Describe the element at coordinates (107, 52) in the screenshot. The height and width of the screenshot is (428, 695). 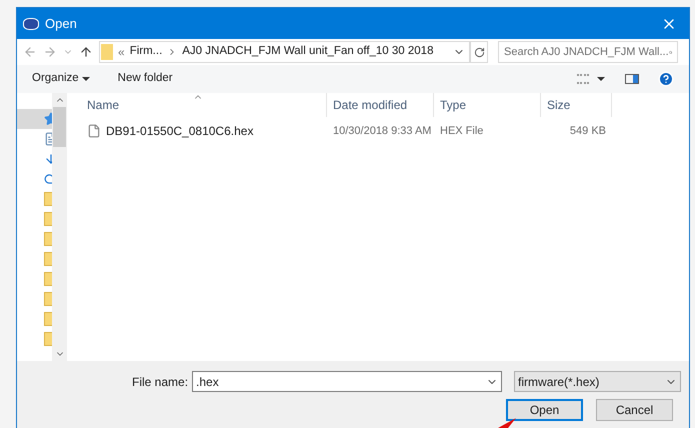
I see `folder-icon` at that location.